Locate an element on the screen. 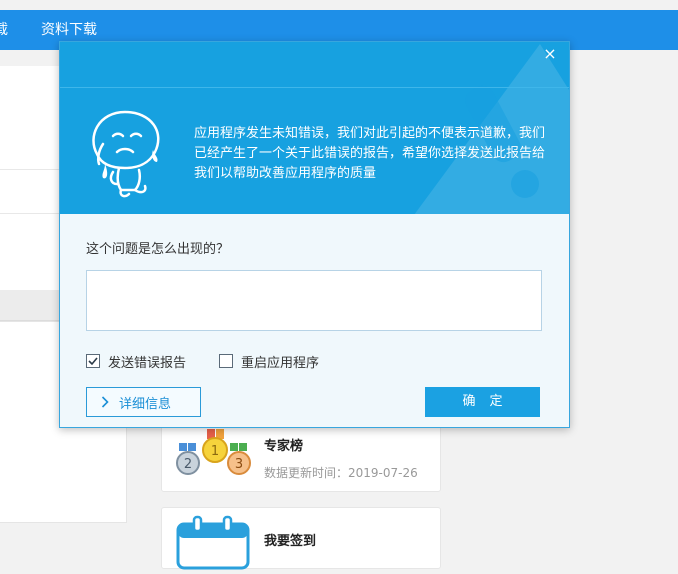 The image size is (678, 574). calendar-icon is located at coordinates (214, 542).